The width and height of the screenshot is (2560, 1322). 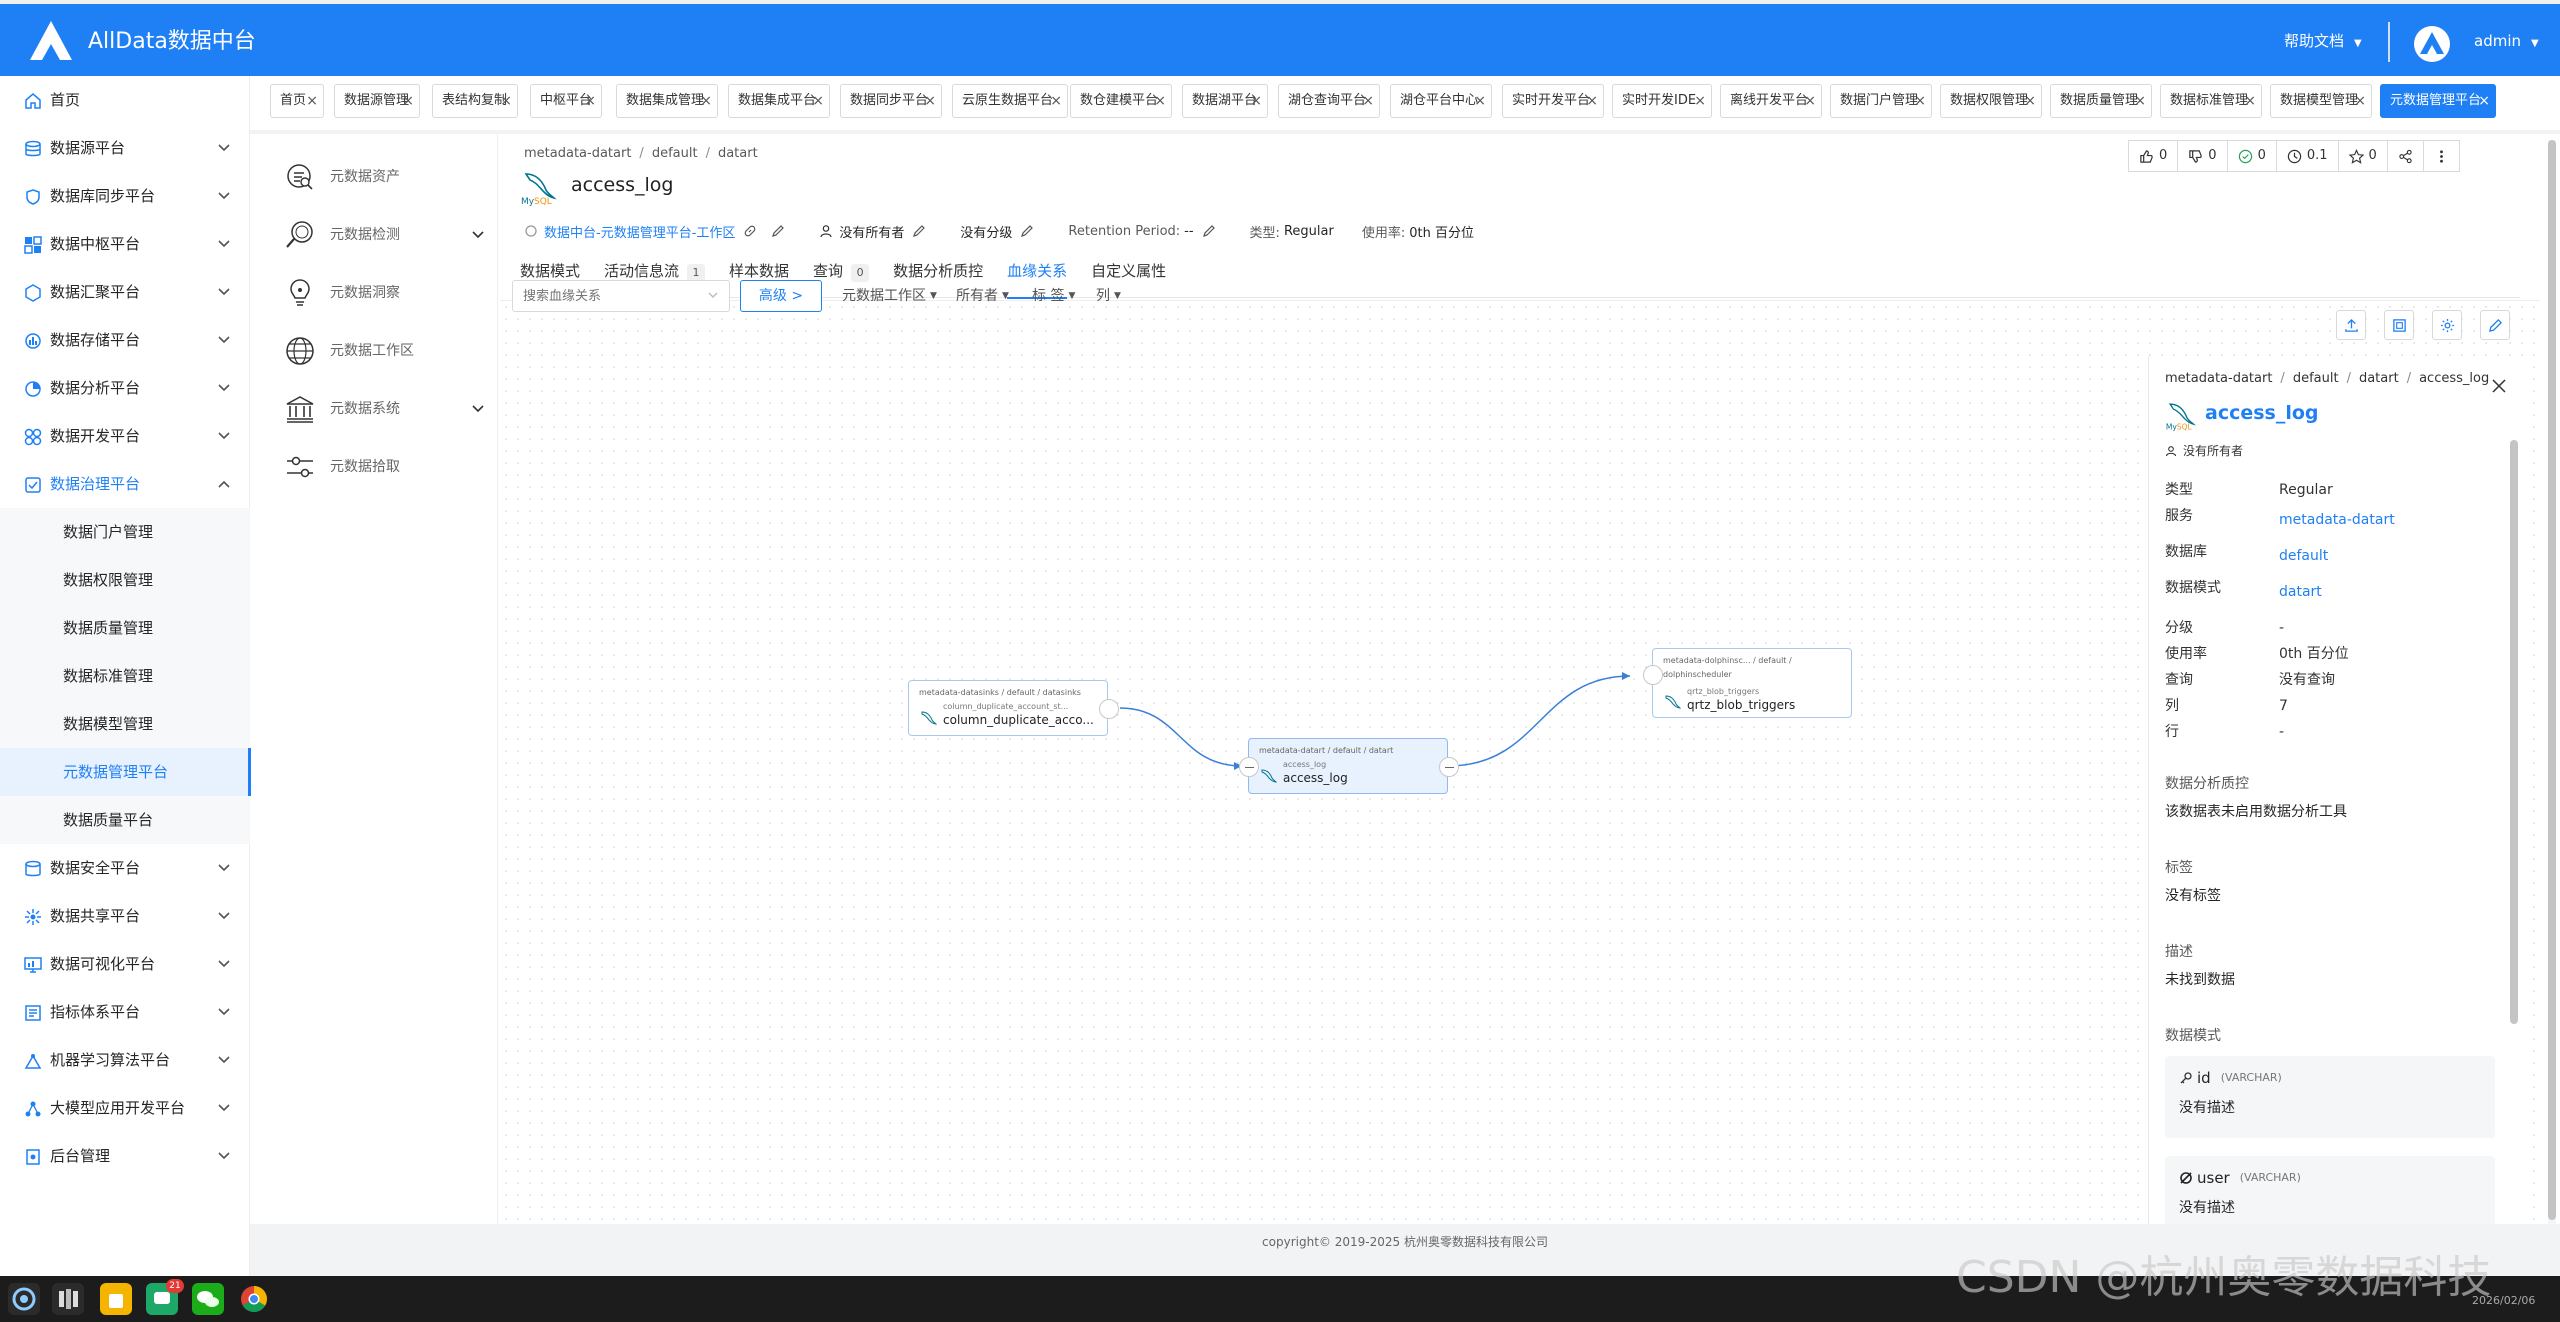 What do you see at coordinates (1771, 101) in the screenshot?
I see `tab-offline: 离线开发平台 ×` at bounding box center [1771, 101].